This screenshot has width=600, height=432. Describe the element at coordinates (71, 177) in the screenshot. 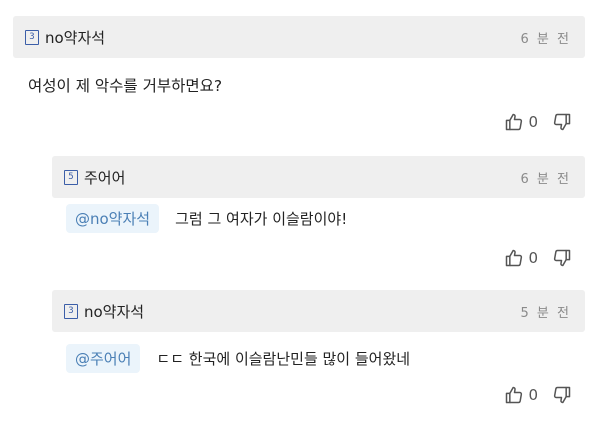

I see `level-badge-icon: 5` at that location.